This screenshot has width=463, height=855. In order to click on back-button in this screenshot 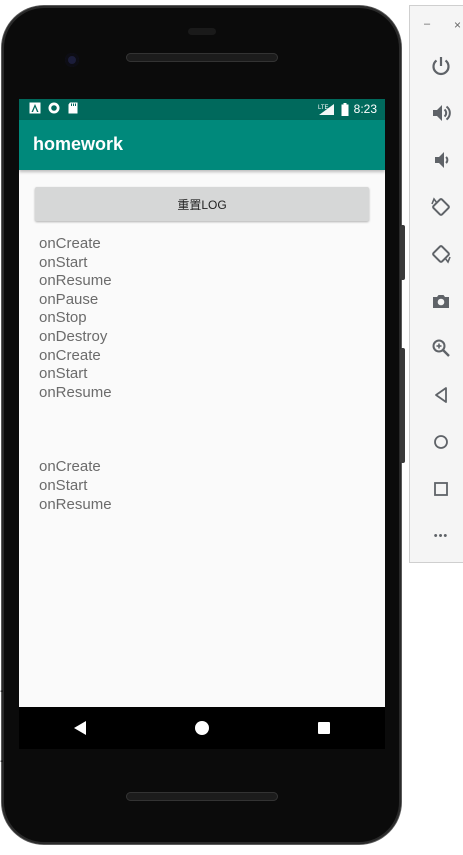, I will do `click(441, 395)`.